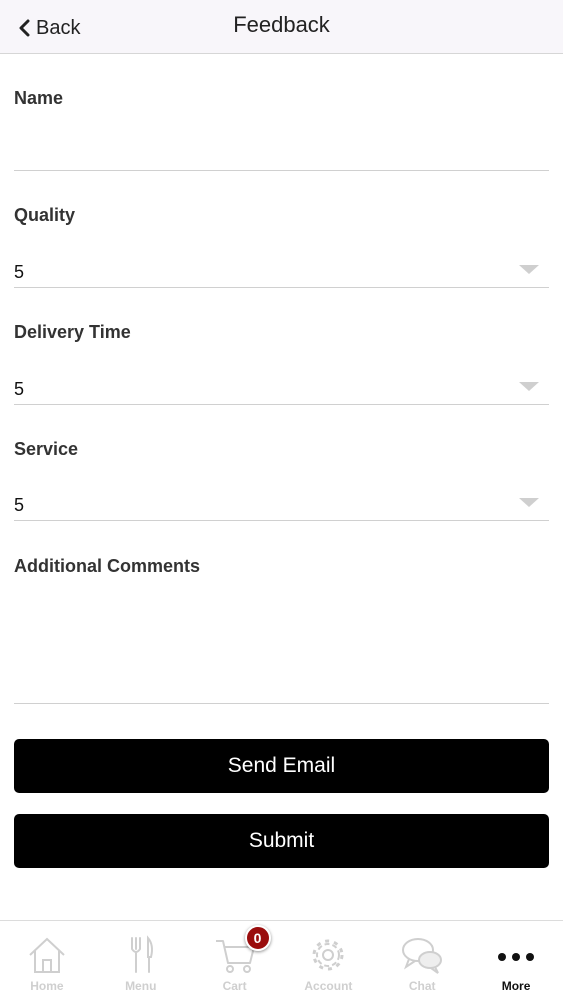  I want to click on tab-label: Account, so click(328, 986).